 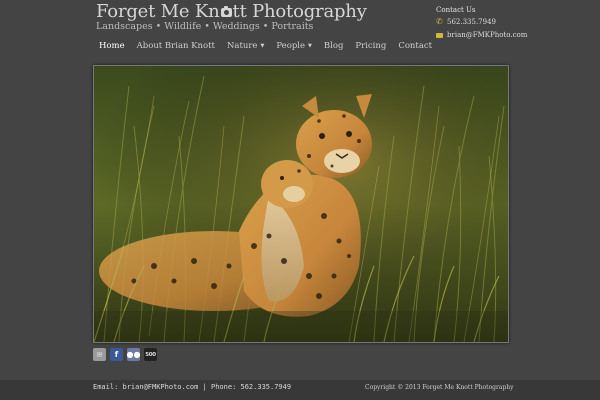 I want to click on nav-pricing-label: Pricing, so click(x=371, y=46).